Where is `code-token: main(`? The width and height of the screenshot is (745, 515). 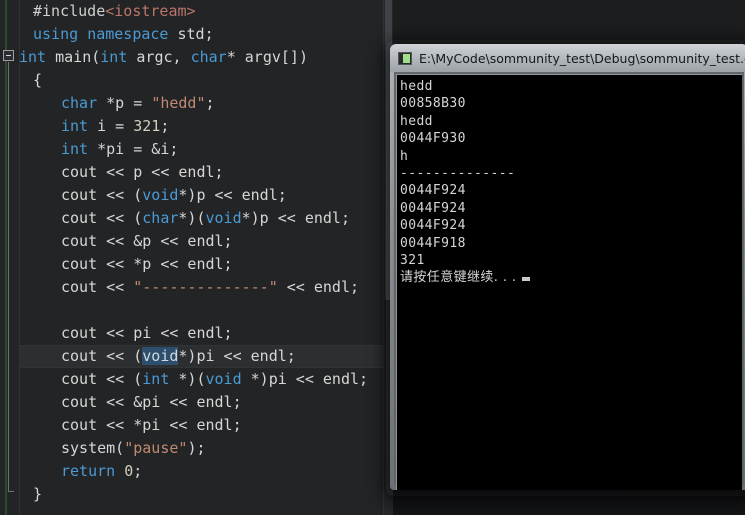 code-token: main( is located at coordinates (73, 57).